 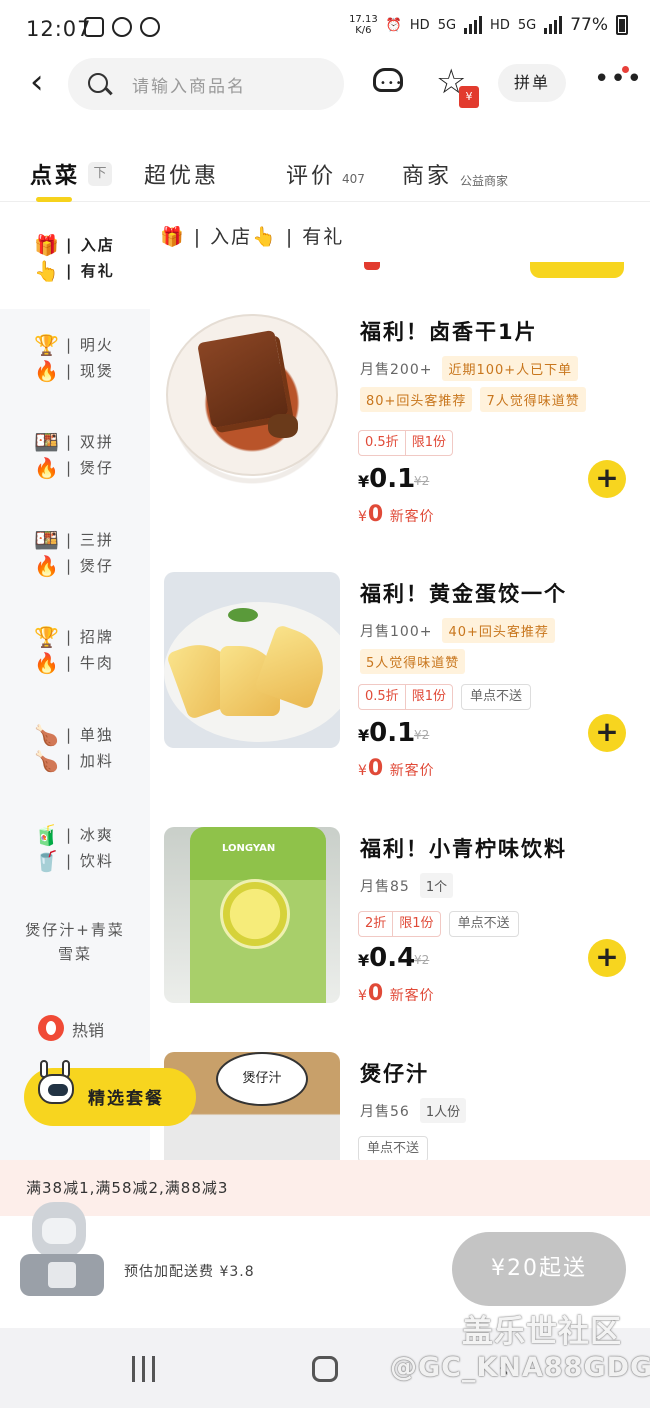 What do you see at coordinates (500, 885) in the screenshot?
I see `product-stats: 月售85 1个` at bounding box center [500, 885].